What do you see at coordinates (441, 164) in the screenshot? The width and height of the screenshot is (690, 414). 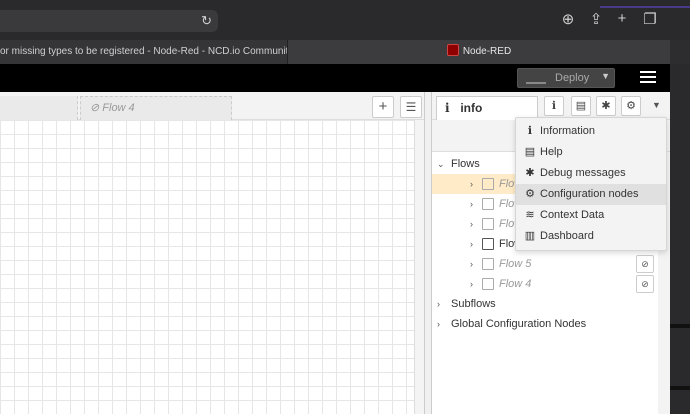 I see `chevron-down-icon: ⌄` at bounding box center [441, 164].